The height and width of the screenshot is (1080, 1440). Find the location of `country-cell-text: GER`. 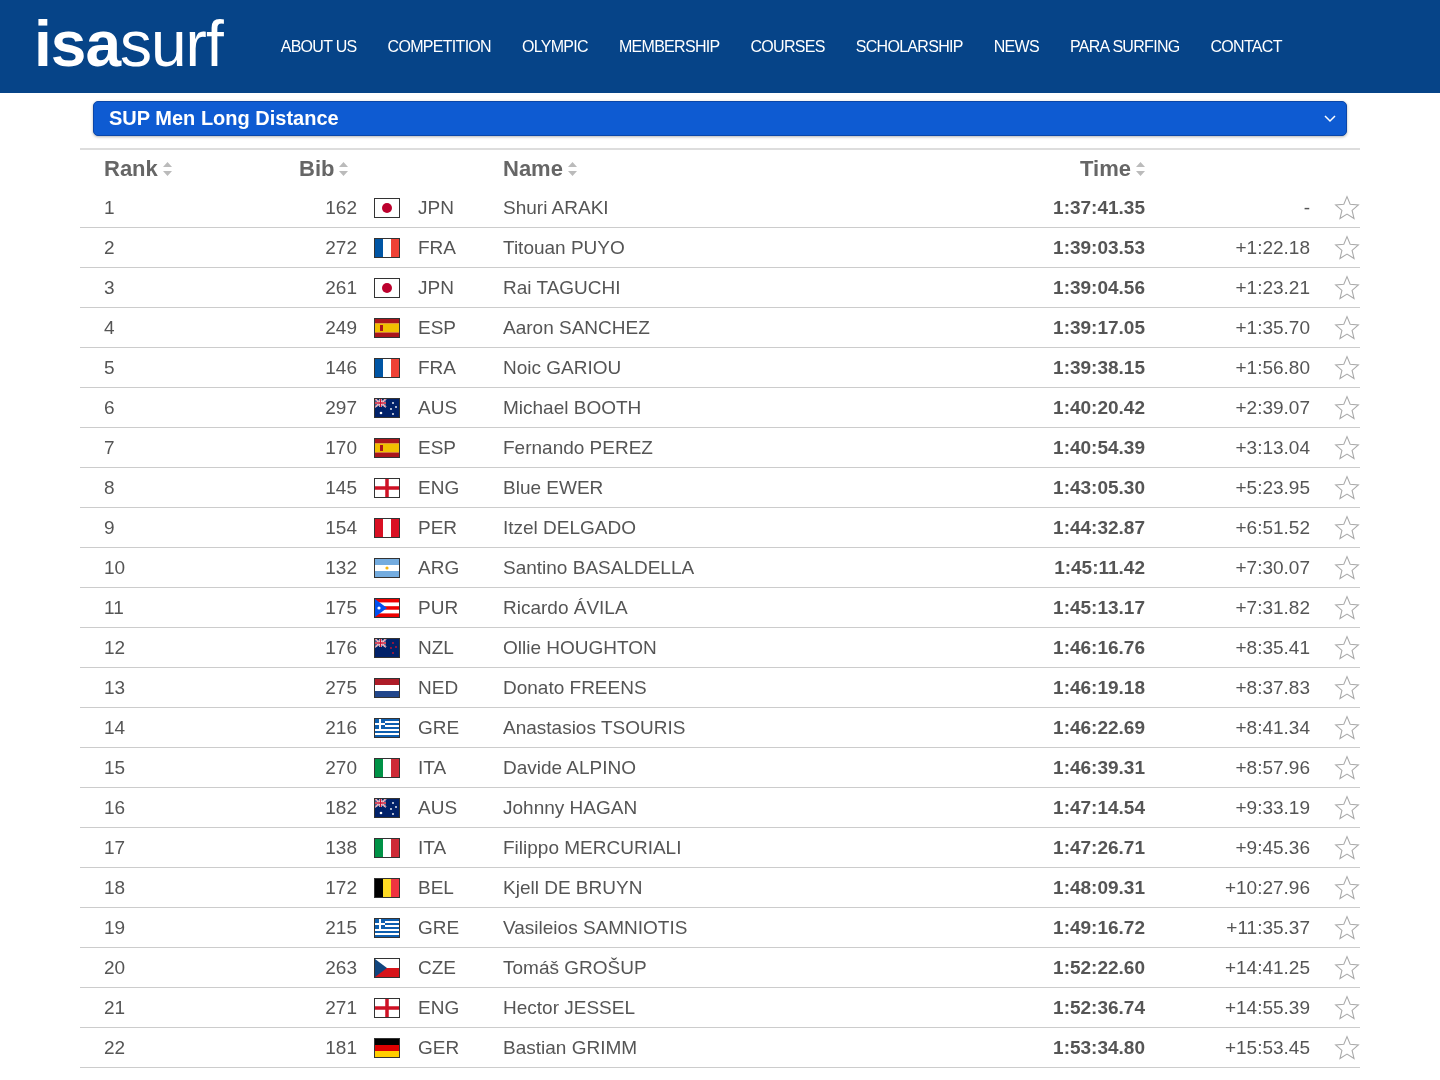

country-cell-text: GER is located at coordinates (439, 1047).